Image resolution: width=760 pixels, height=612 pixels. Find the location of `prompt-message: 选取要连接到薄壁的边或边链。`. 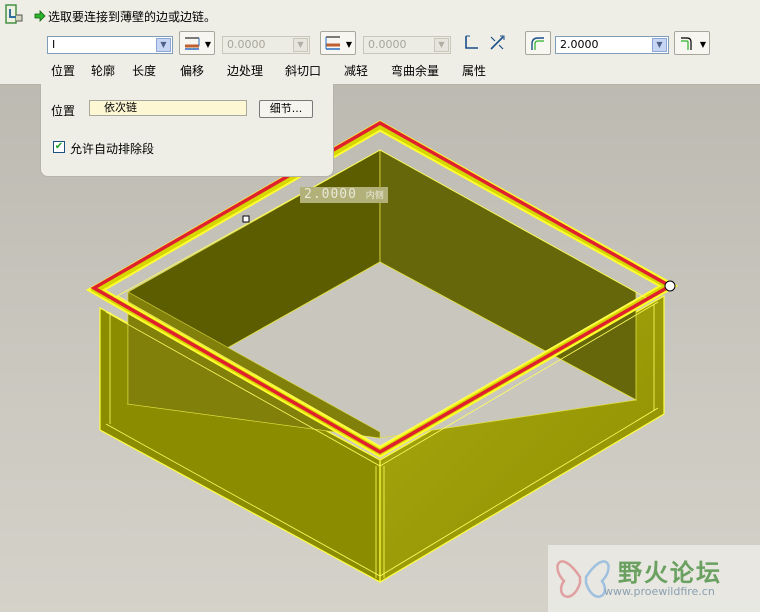

prompt-message: 选取要连接到薄壁的边或边链。 is located at coordinates (132, 17).